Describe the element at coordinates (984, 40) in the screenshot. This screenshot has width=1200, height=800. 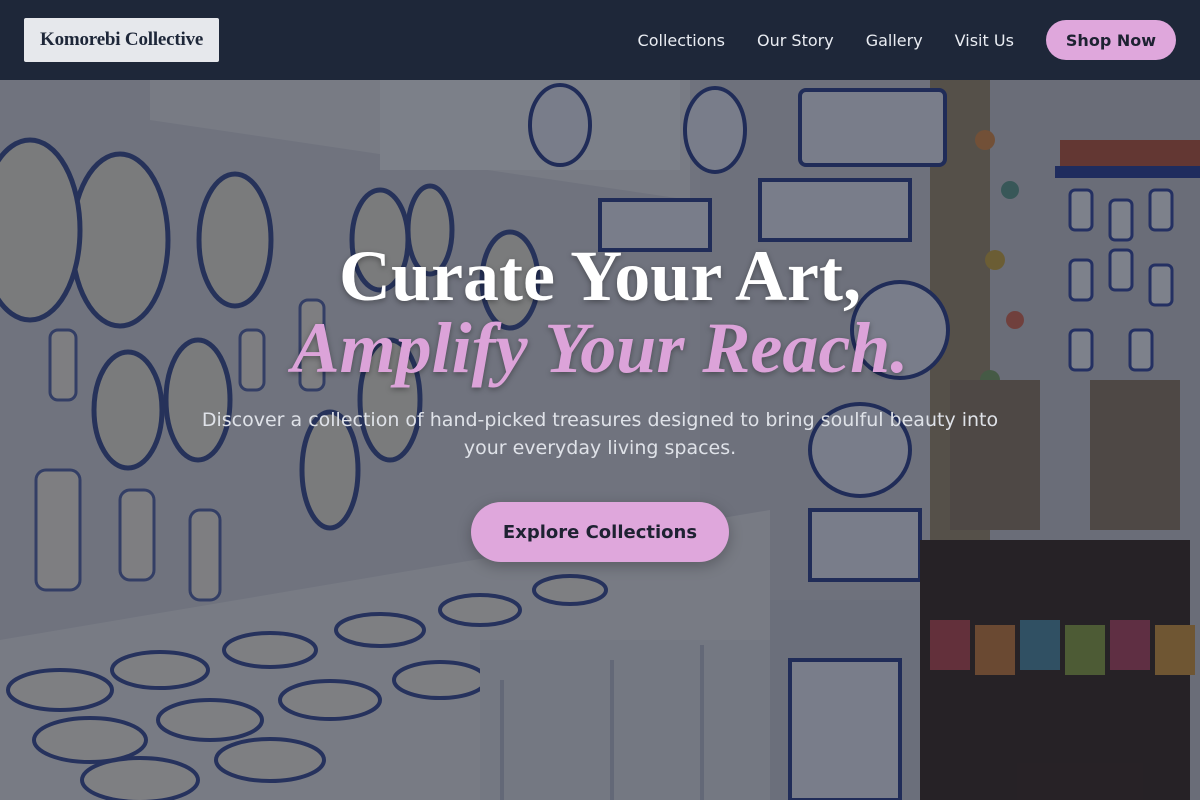
I see `nav-link-visit-us: Visit Us` at that location.